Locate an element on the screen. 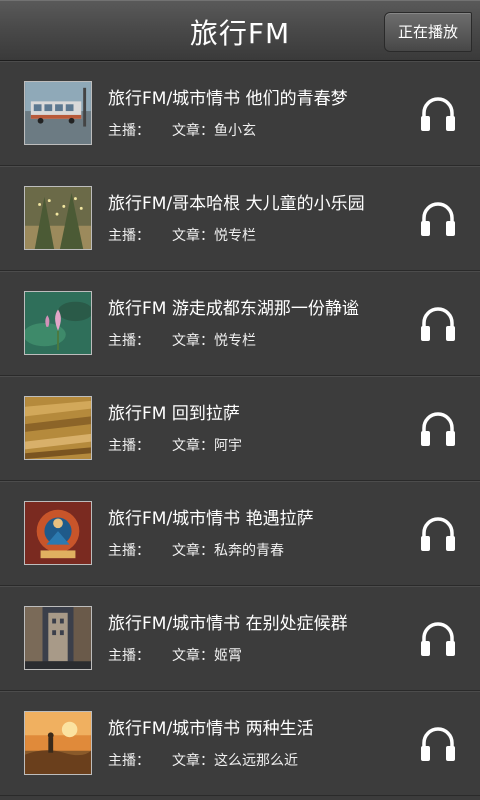  episode-title: 旅行FM/城市情书 艳遇拉萨 is located at coordinates (211, 519).